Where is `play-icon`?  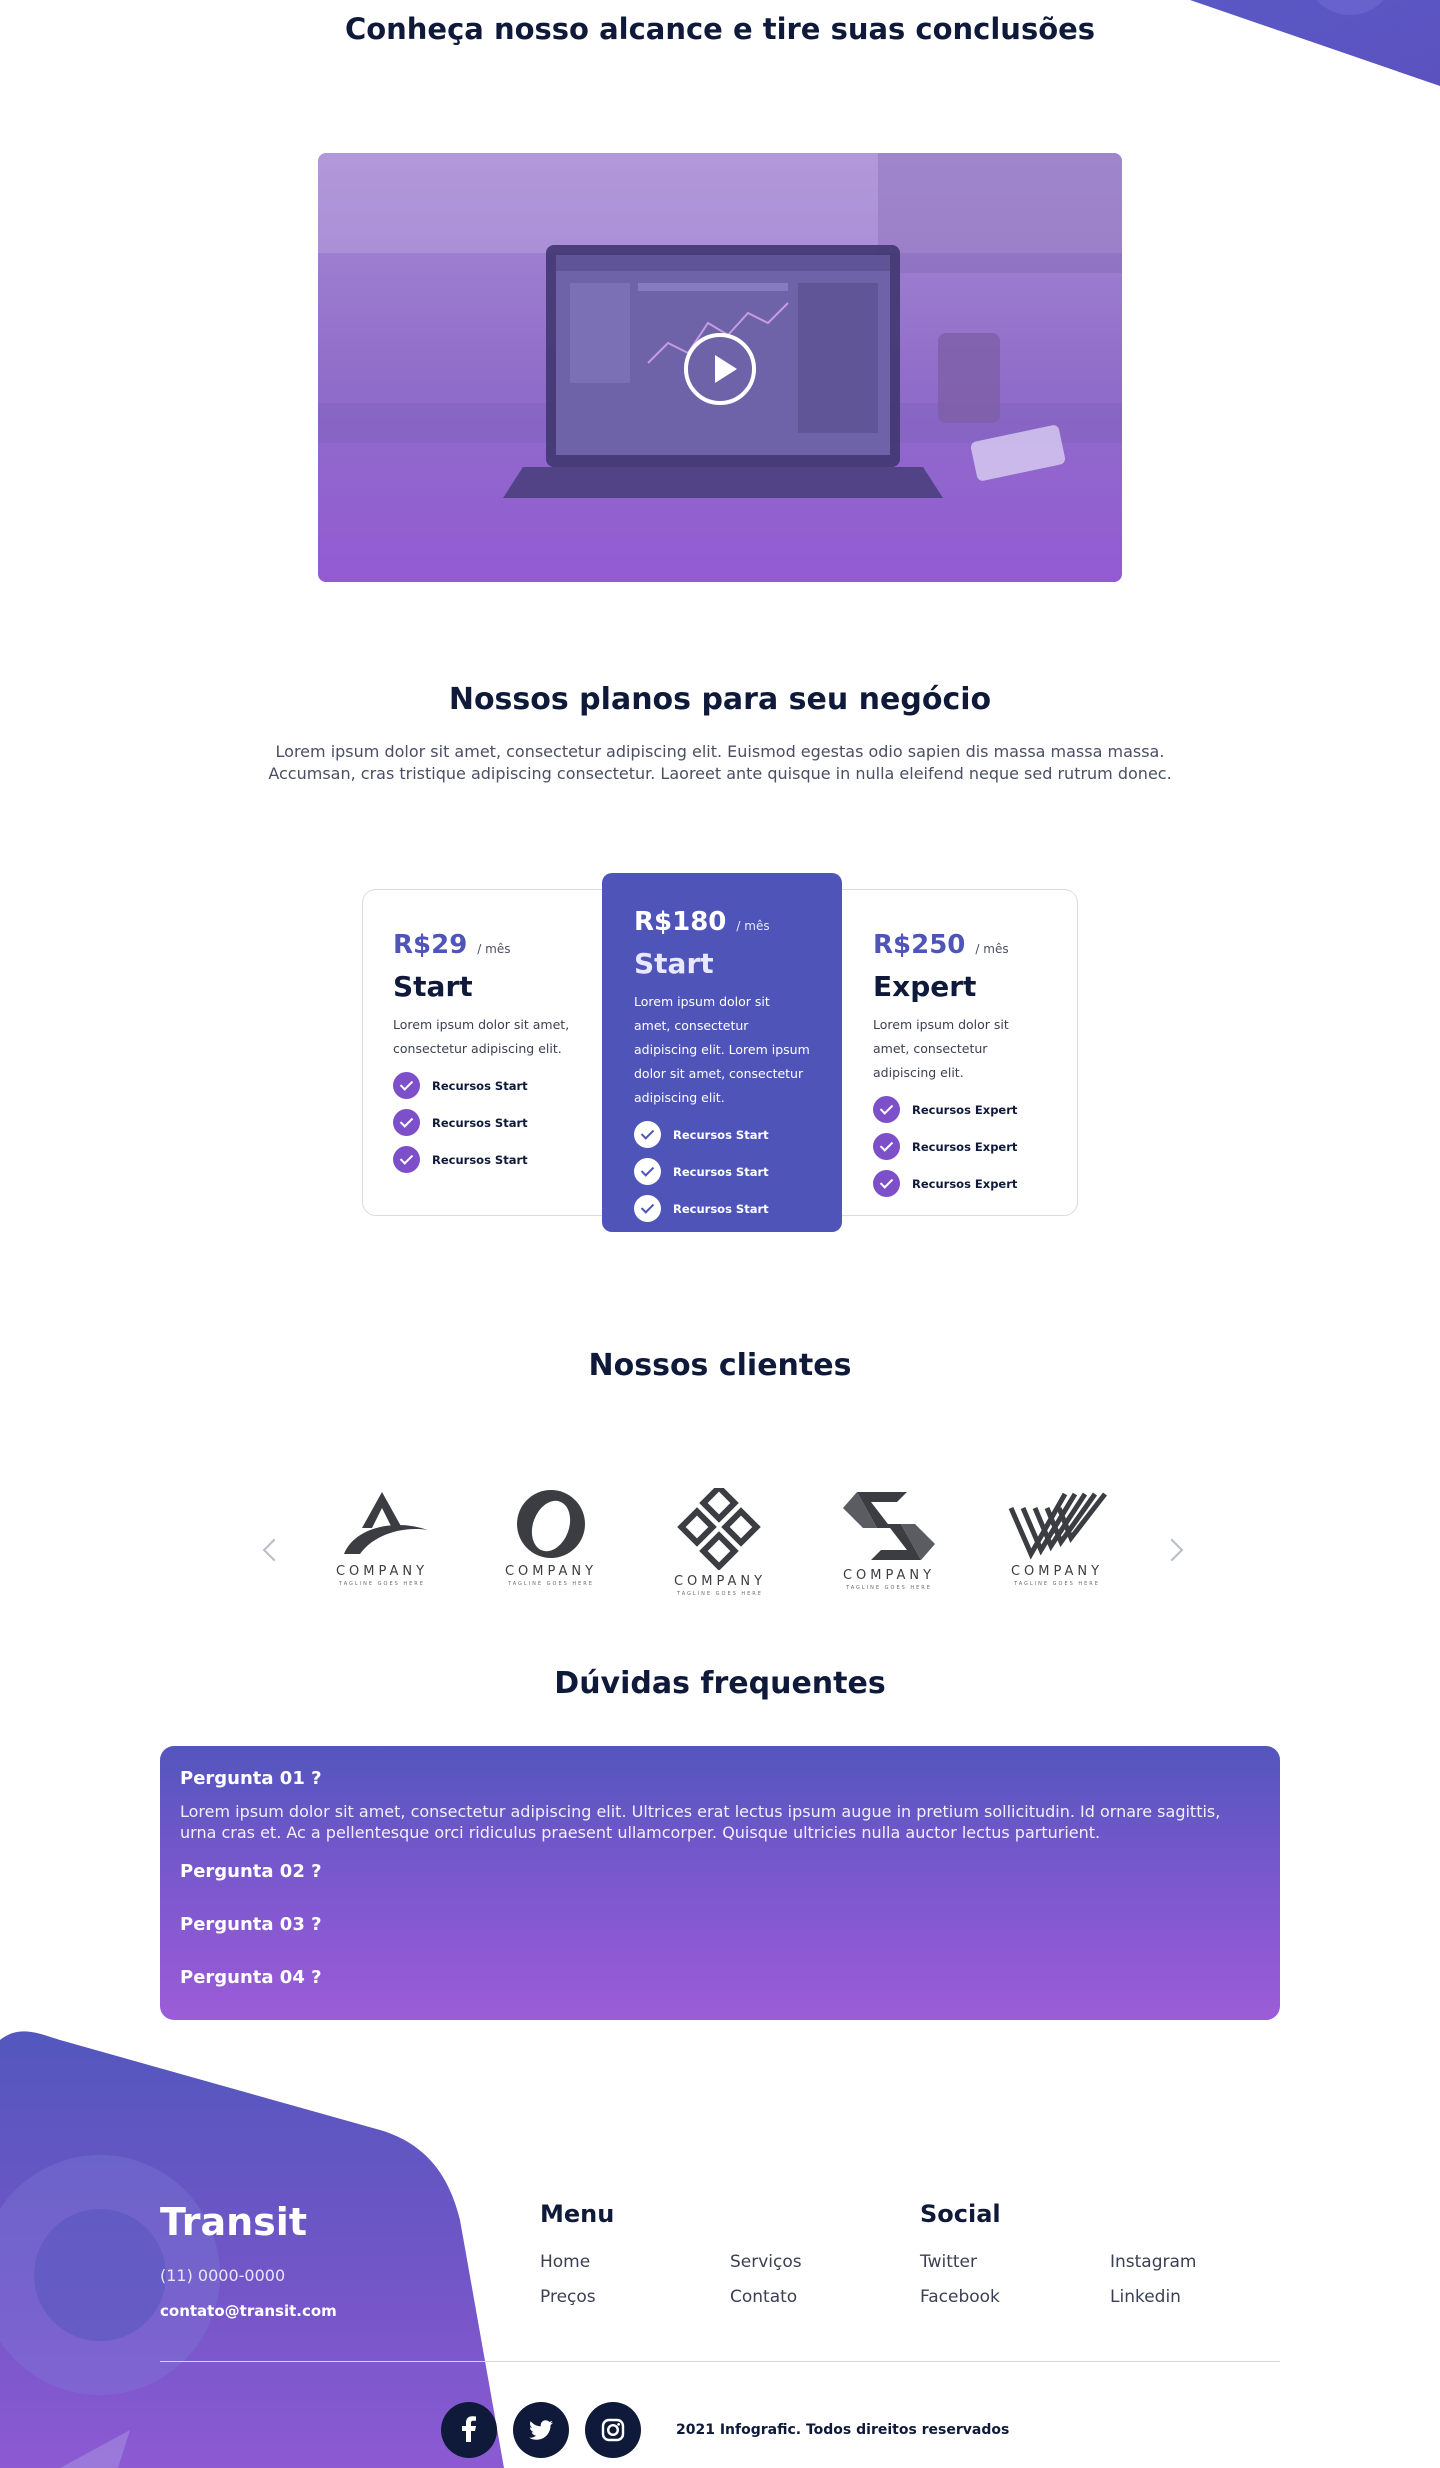
play-icon is located at coordinates (720, 369).